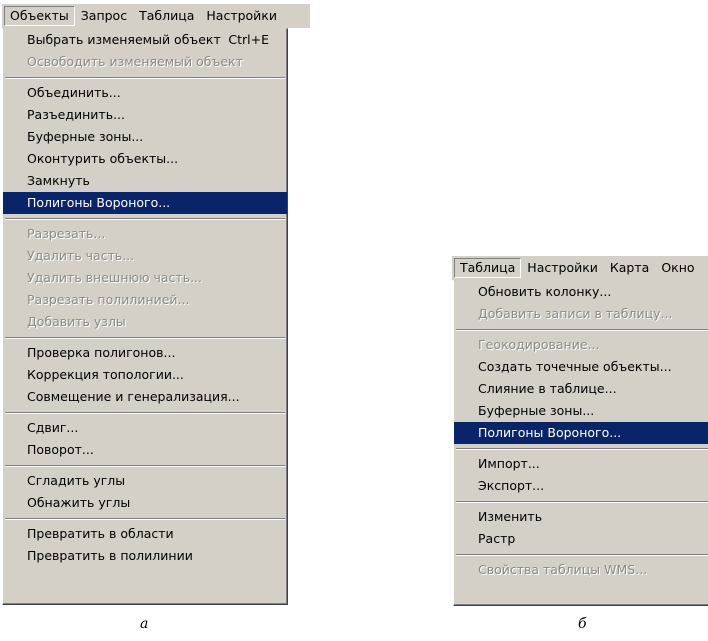  I want to click on shortcut-label: Ctrl+E, so click(248, 39).